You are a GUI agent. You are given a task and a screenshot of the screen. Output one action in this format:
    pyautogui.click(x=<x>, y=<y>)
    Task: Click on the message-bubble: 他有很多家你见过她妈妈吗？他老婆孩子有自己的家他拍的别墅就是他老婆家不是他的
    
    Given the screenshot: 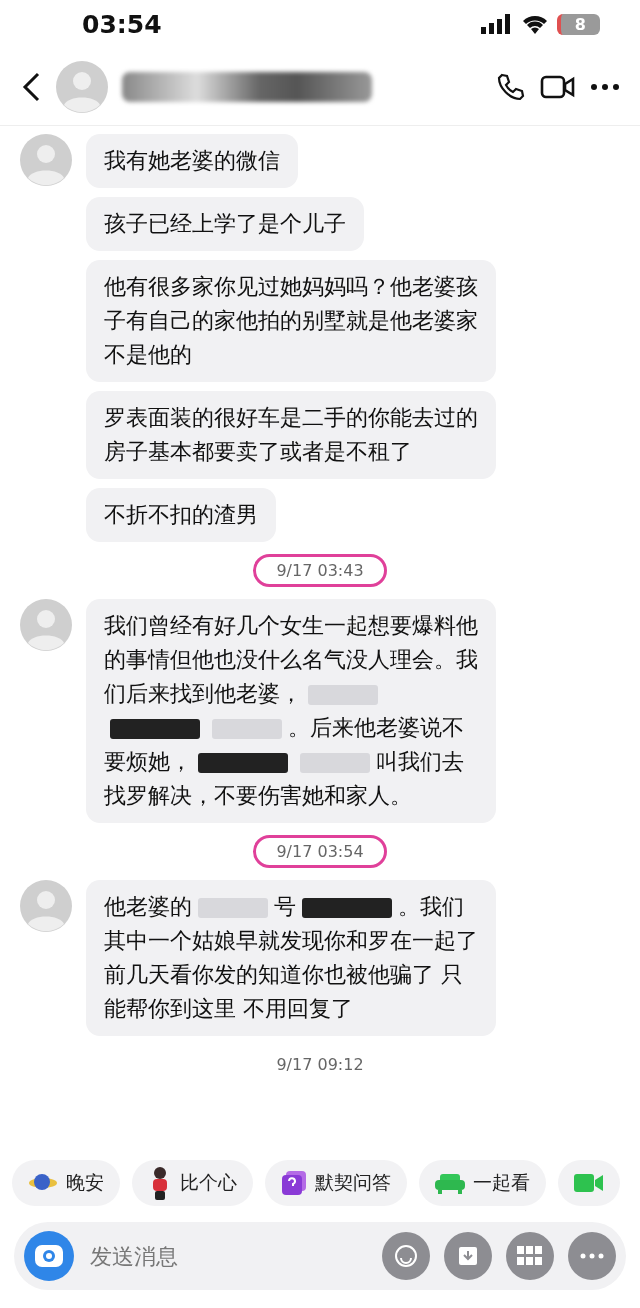 What is the action you would take?
    pyautogui.click(x=291, y=321)
    